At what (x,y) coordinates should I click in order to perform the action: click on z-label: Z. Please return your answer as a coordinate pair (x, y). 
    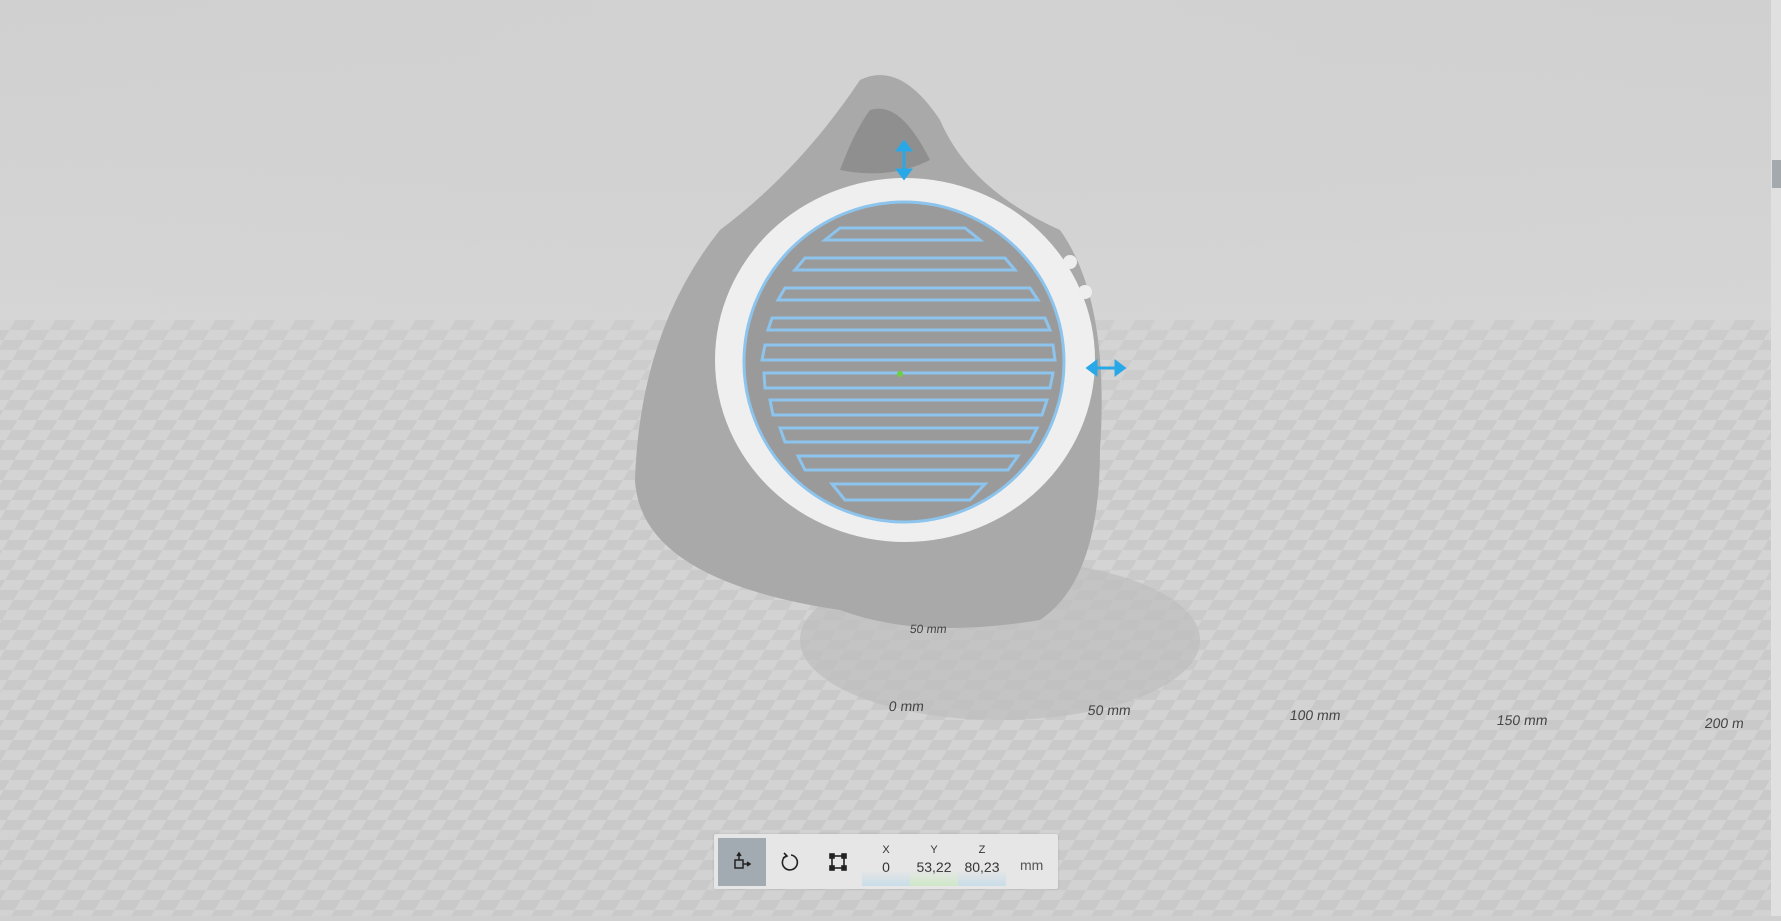
    Looking at the image, I should click on (982, 850).